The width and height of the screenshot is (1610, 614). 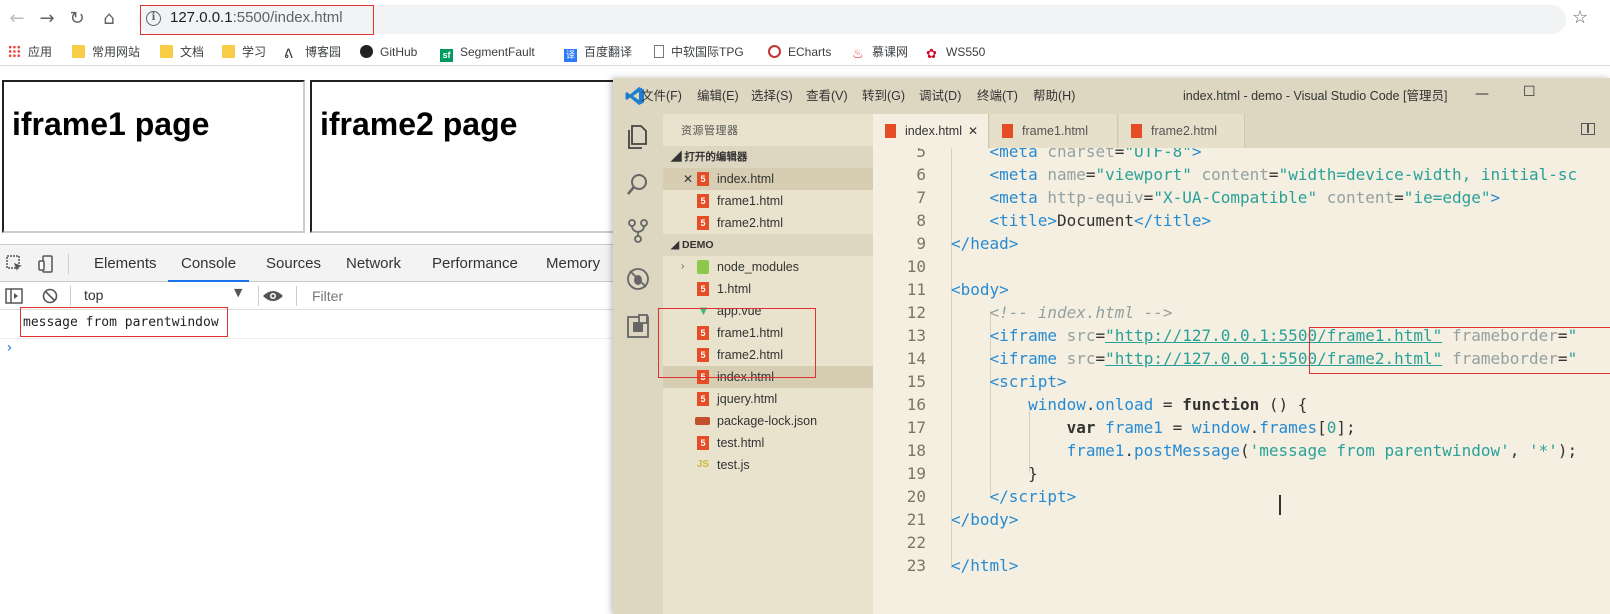 What do you see at coordinates (810, 52) in the screenshot?
I see `bookmark-label: ECharts` at bounding box center [810, 52].